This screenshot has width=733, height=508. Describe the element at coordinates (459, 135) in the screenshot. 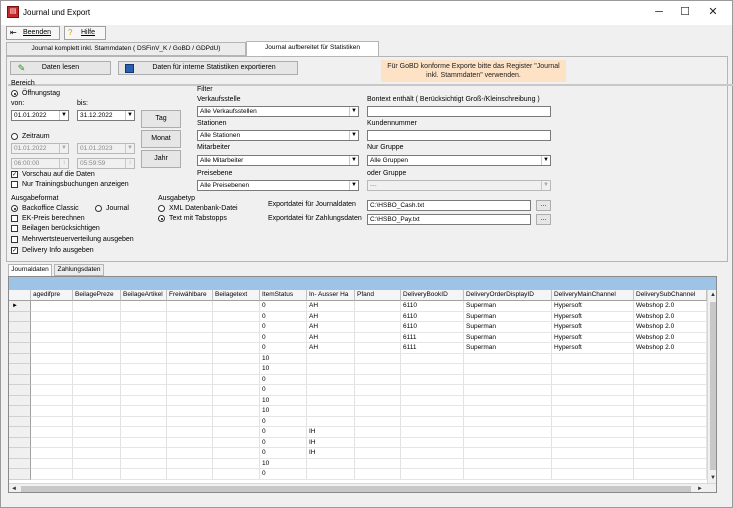

I see `customer-number-input` at that location.